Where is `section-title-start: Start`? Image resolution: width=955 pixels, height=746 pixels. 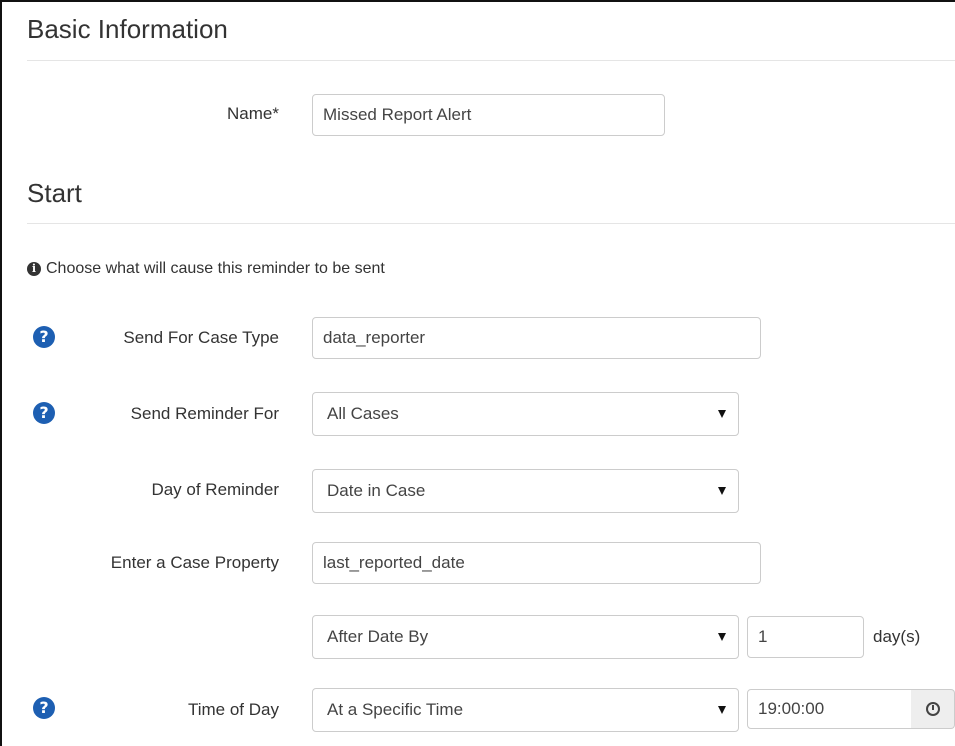
section-title-start: Start is located at coordinates (54, 193).